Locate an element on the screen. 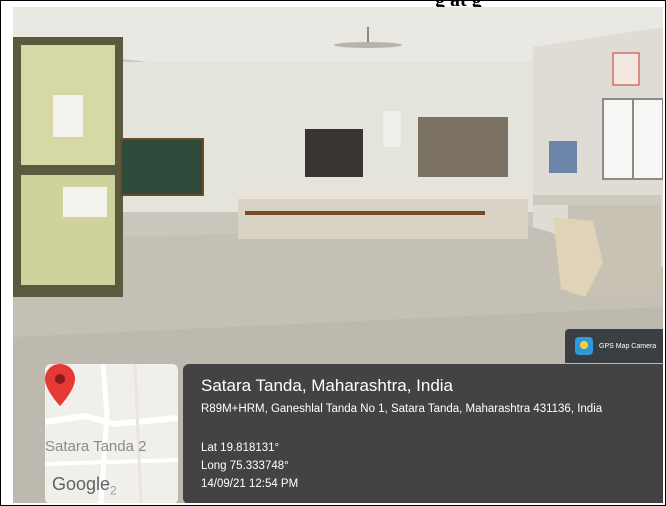 This screenshot has width=666, height=506. place-title: Satara Tanda, Maharashtra, India is located at coordinates (327, 385).